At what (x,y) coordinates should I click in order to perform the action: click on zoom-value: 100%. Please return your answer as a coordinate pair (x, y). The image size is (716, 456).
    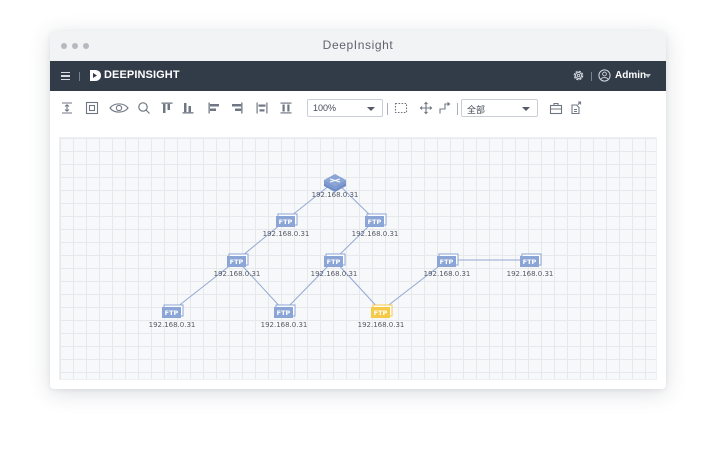
    Looking at the image, I should click on (325, 108).